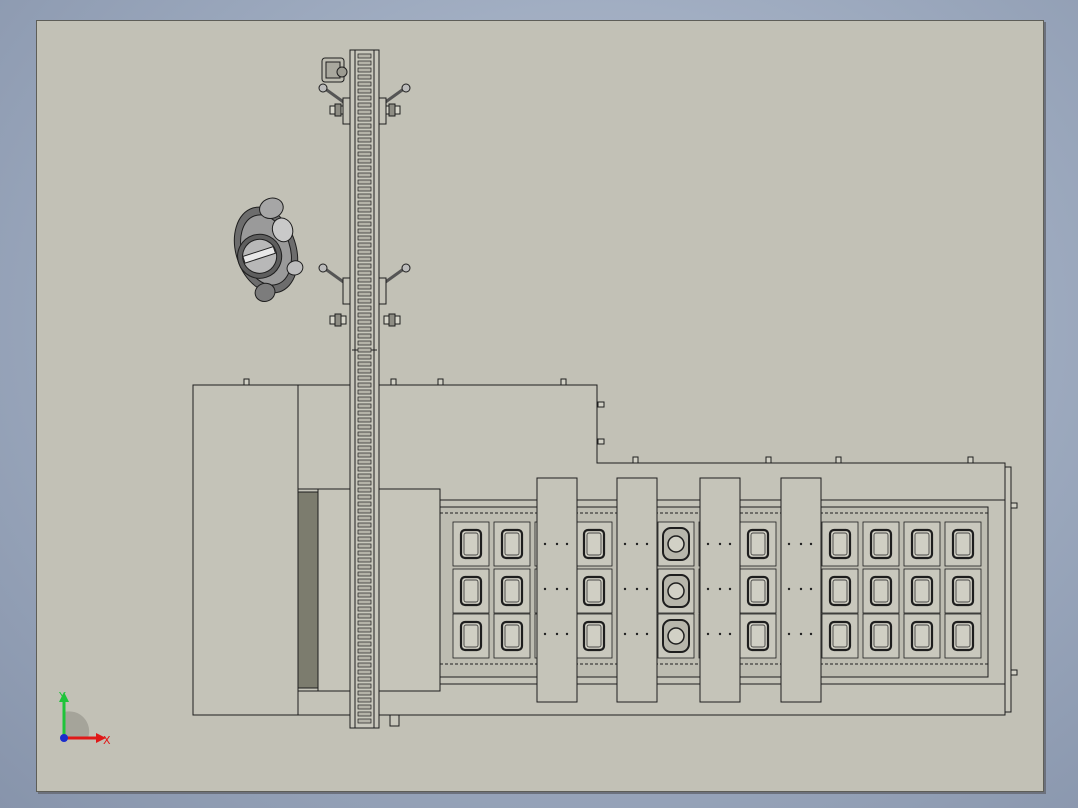 This screenshot has width=1078, height=808. I want to click on bracket-bolt, so click(392, 320).